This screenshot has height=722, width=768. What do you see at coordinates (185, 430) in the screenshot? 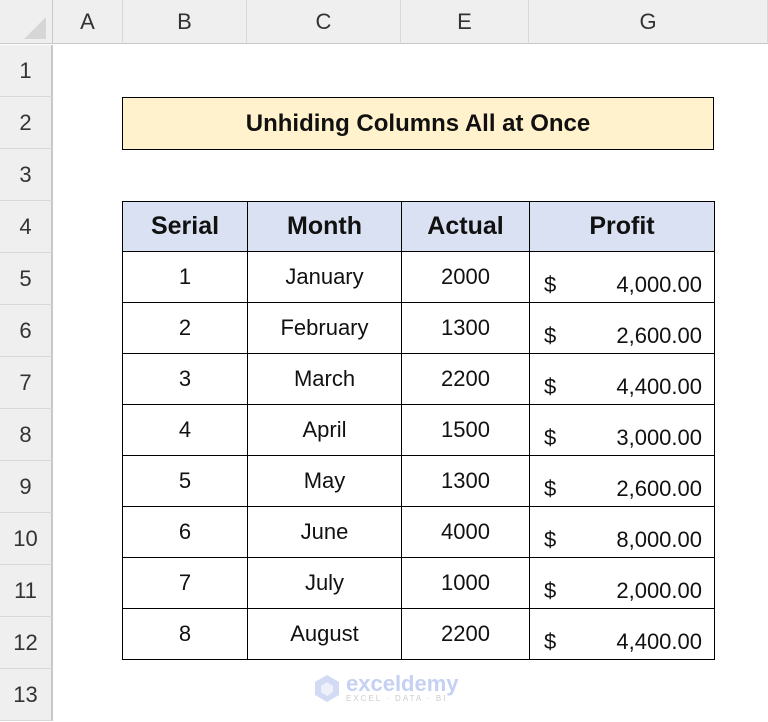
I see `cell-serial: 4` at bounding box center [185, 430].